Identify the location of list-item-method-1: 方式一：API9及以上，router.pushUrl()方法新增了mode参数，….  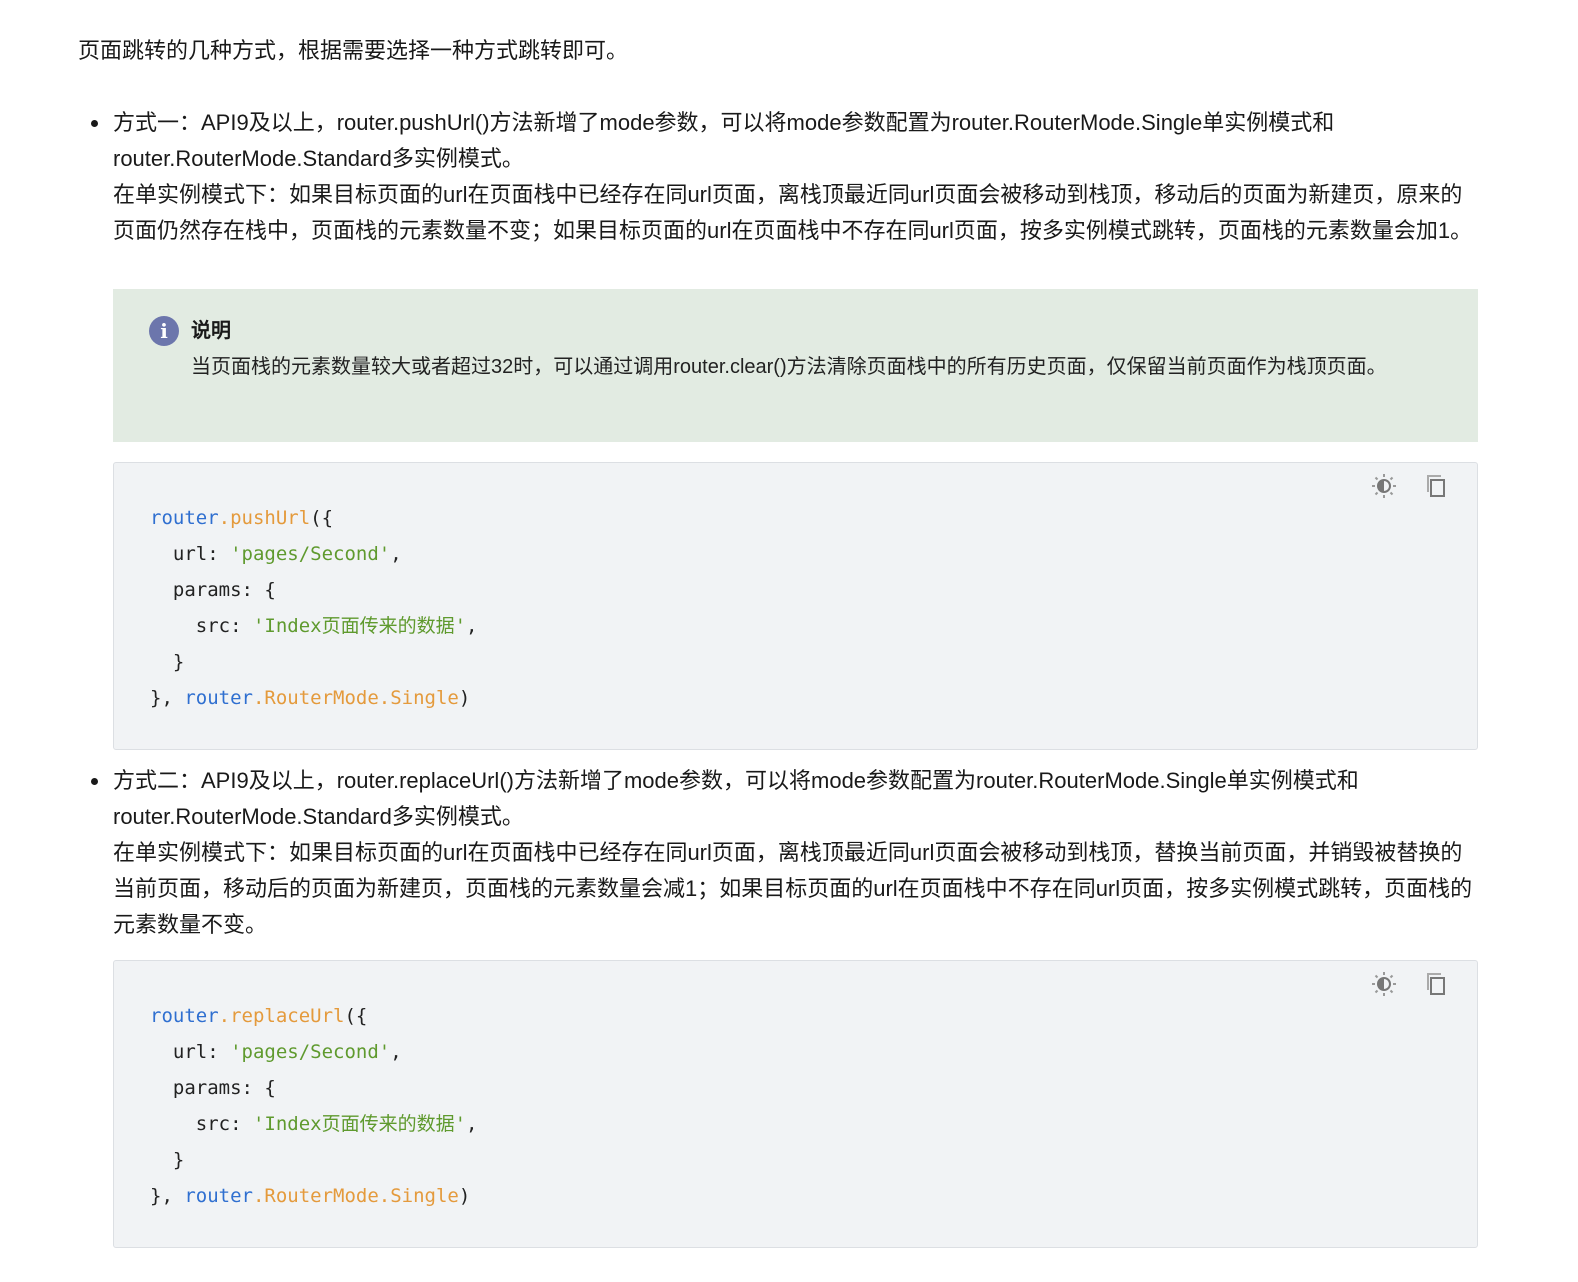
(786, 177).